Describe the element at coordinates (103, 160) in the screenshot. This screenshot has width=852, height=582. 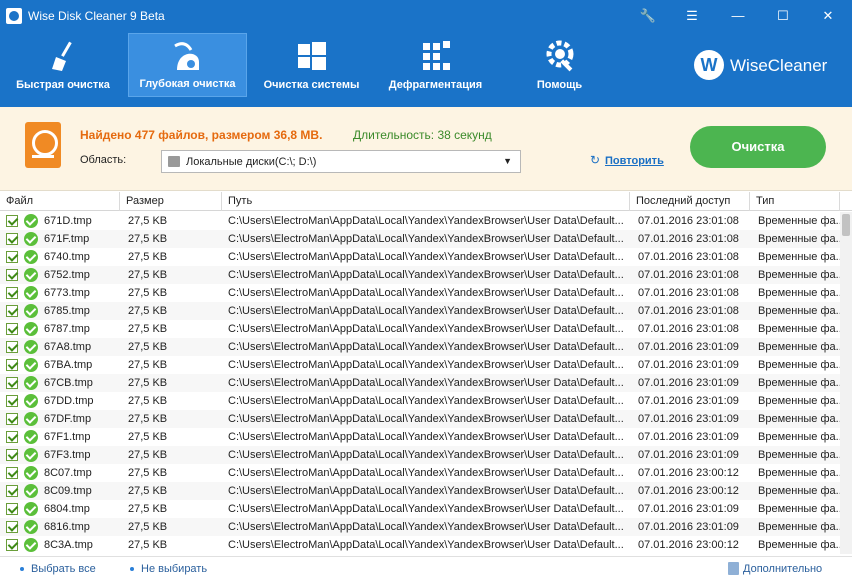
I see `area-label: Область:` at that location.